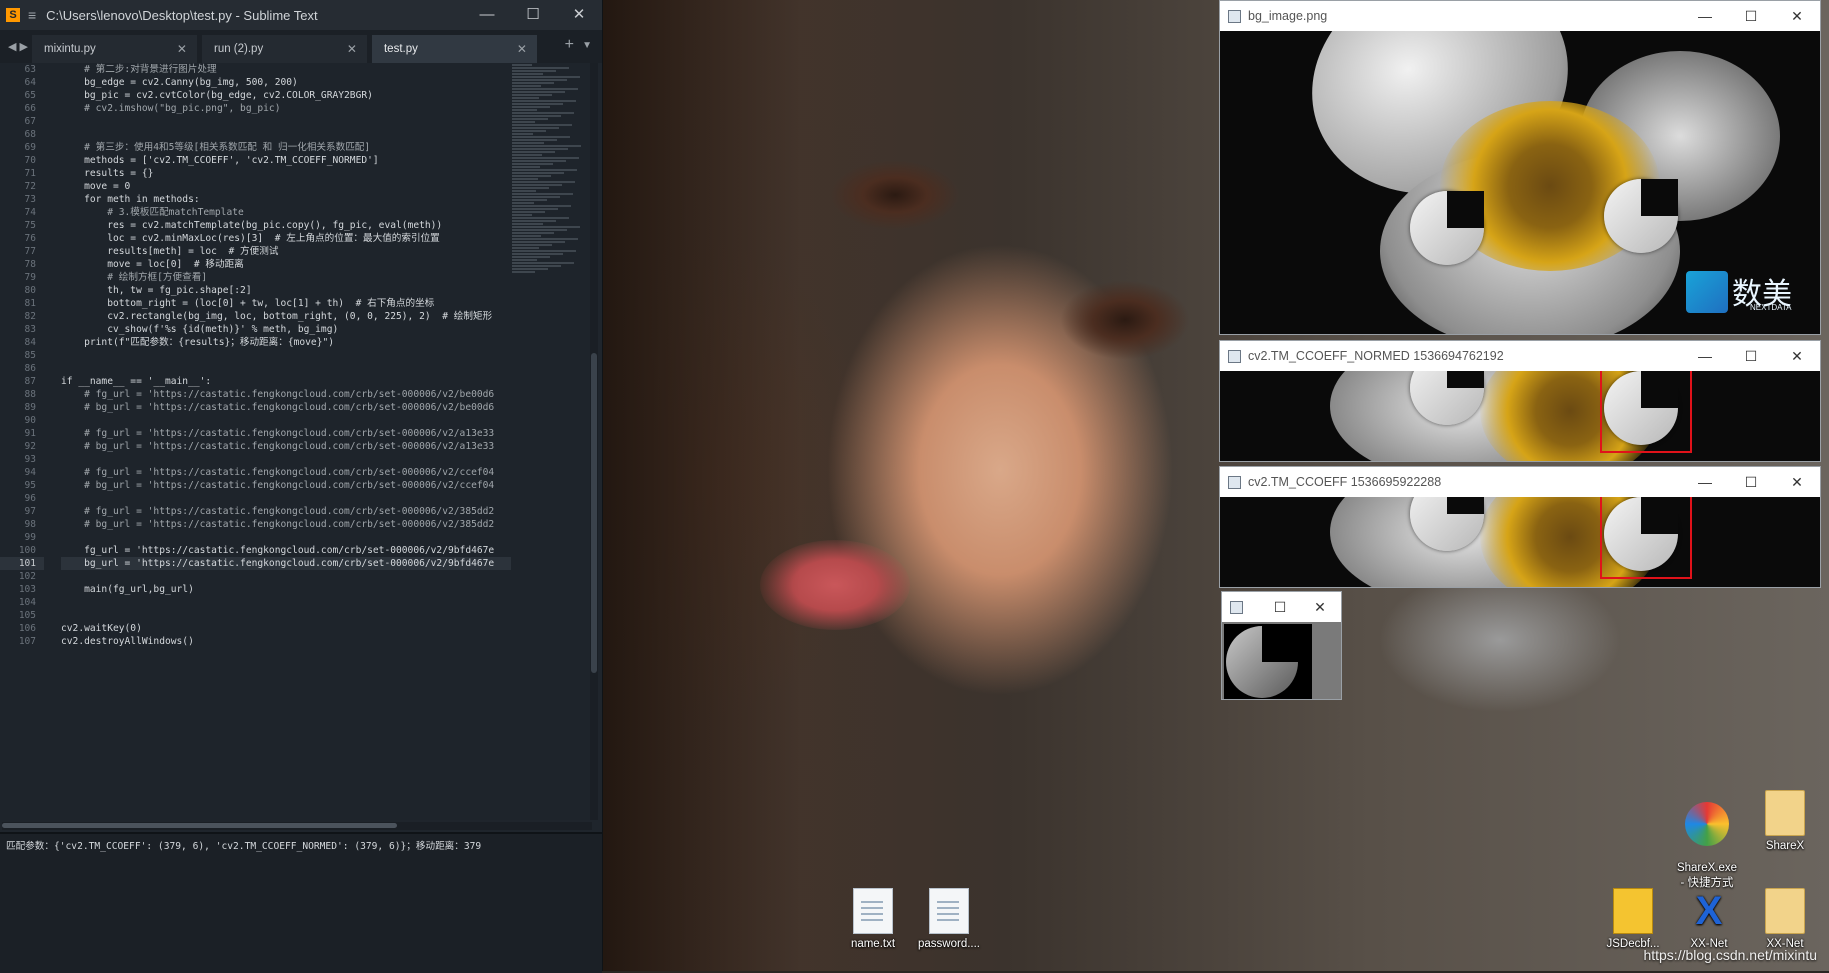 The height and width of the screenshot is (973, 1829). What do you see at coordinates (286, 342) in the screenshot?
I see `code-line: print(f"匹配参数：{results}；移动距离：{move}")` at bounding box center [286, 342].